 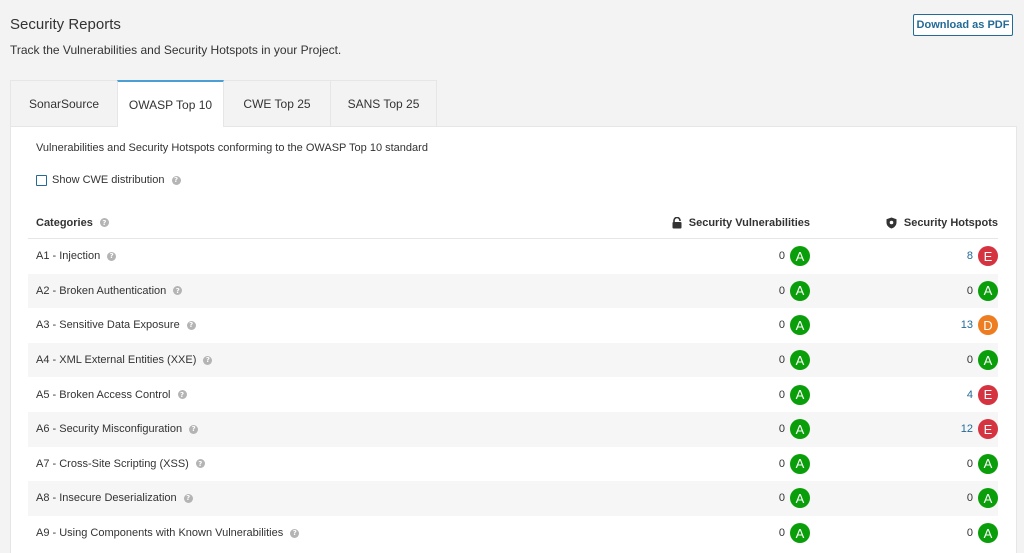 I want to click on vulnerabilities-header-label: Security Vulnerabilities, so click(x=749, y=222).